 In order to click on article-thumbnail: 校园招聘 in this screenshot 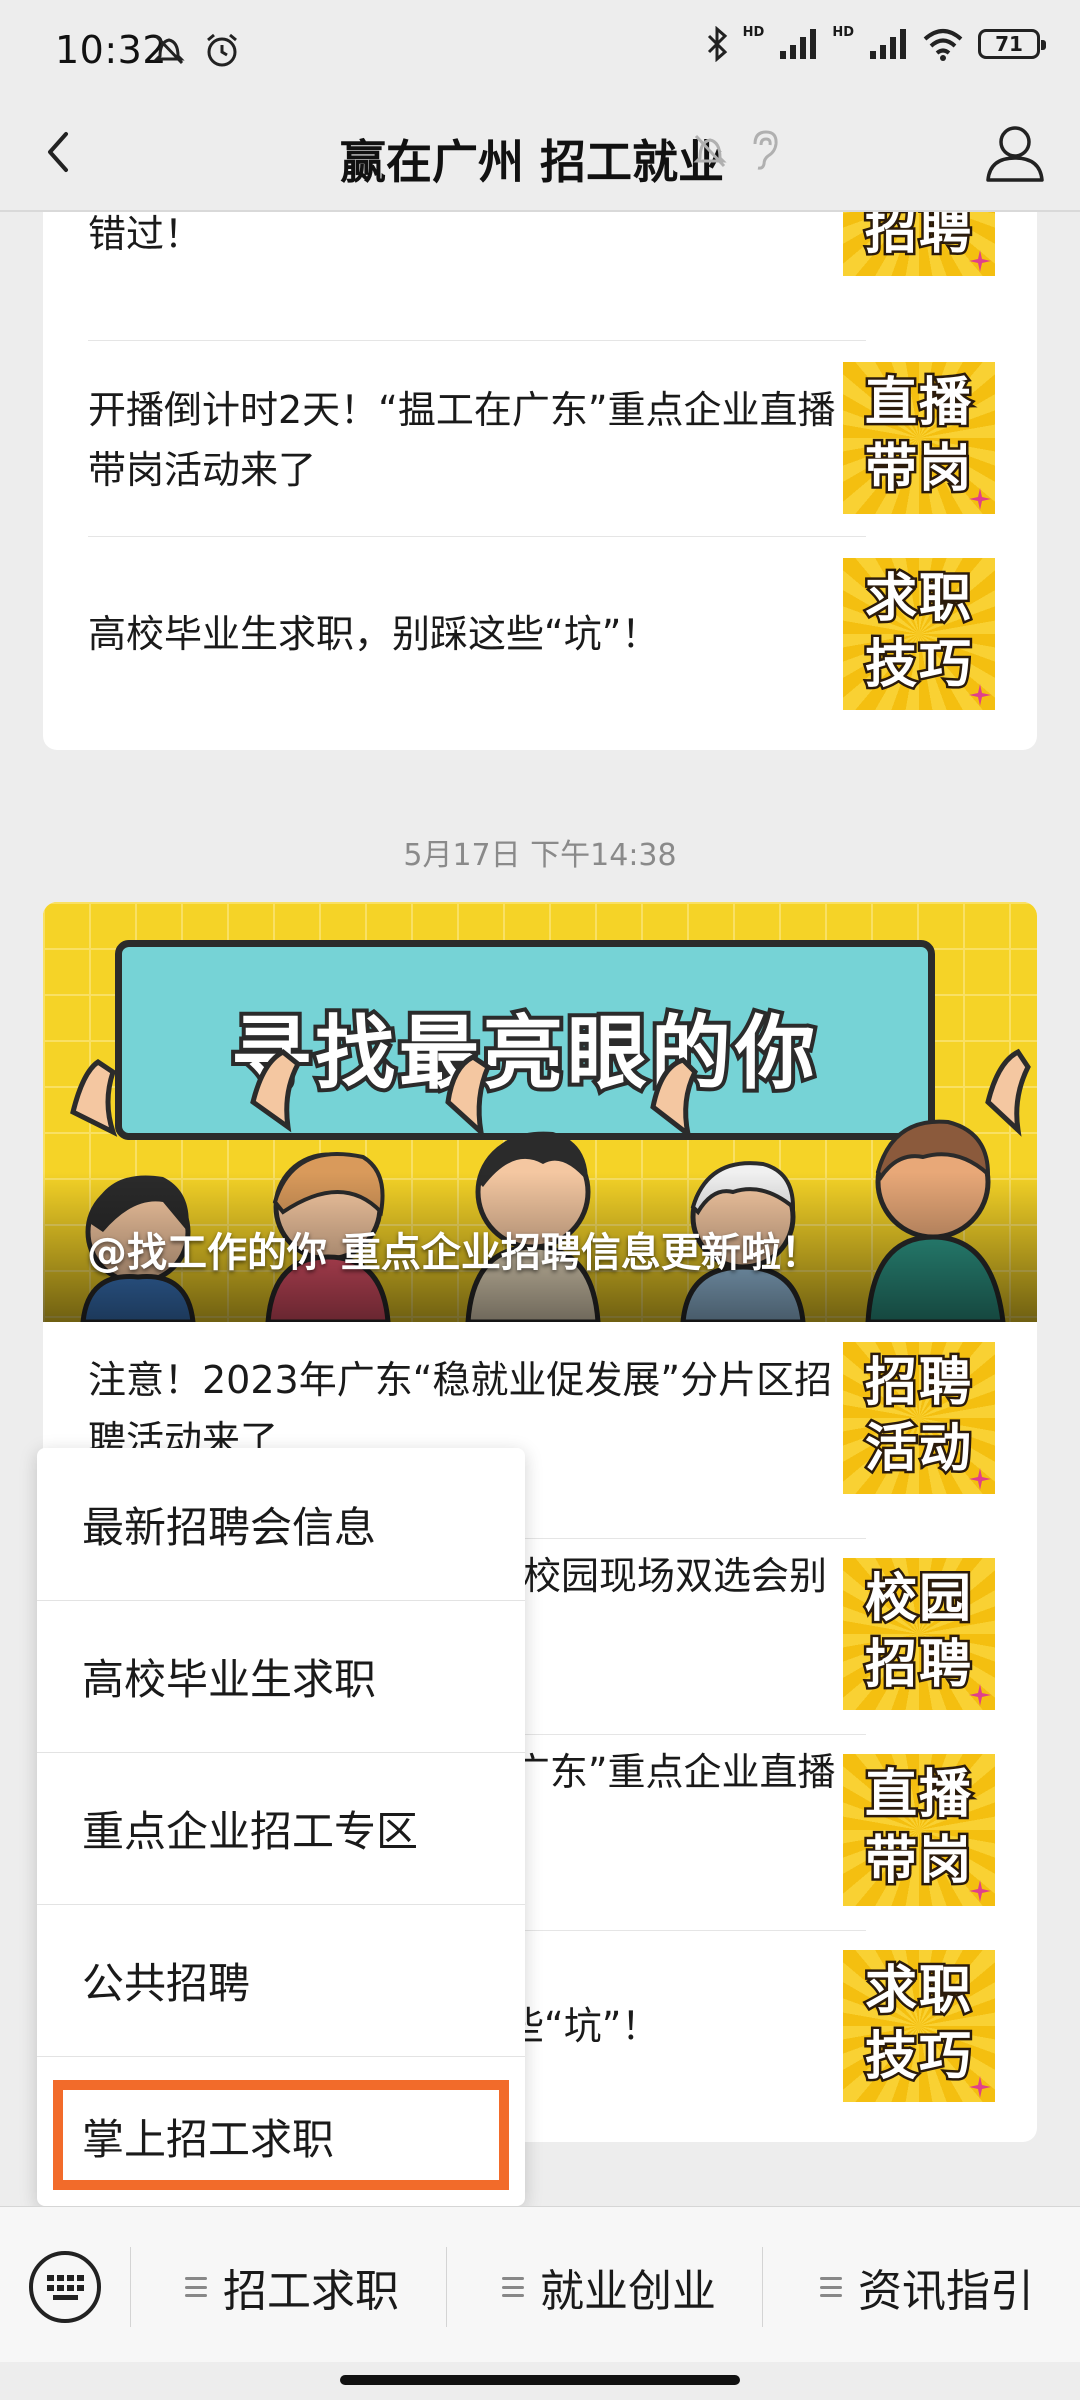, I will do `click(919, 1634)`.